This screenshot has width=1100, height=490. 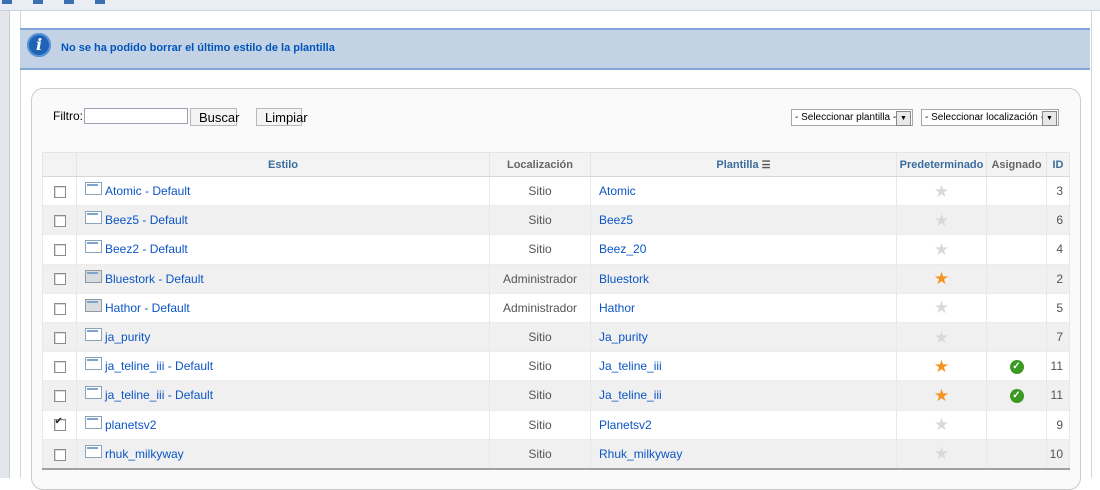 What do you see at coordinates (846, 117) in the screenshot?
I see `template-select-value: - Seleccionar plantilla -` at bounding box center [846, 117].